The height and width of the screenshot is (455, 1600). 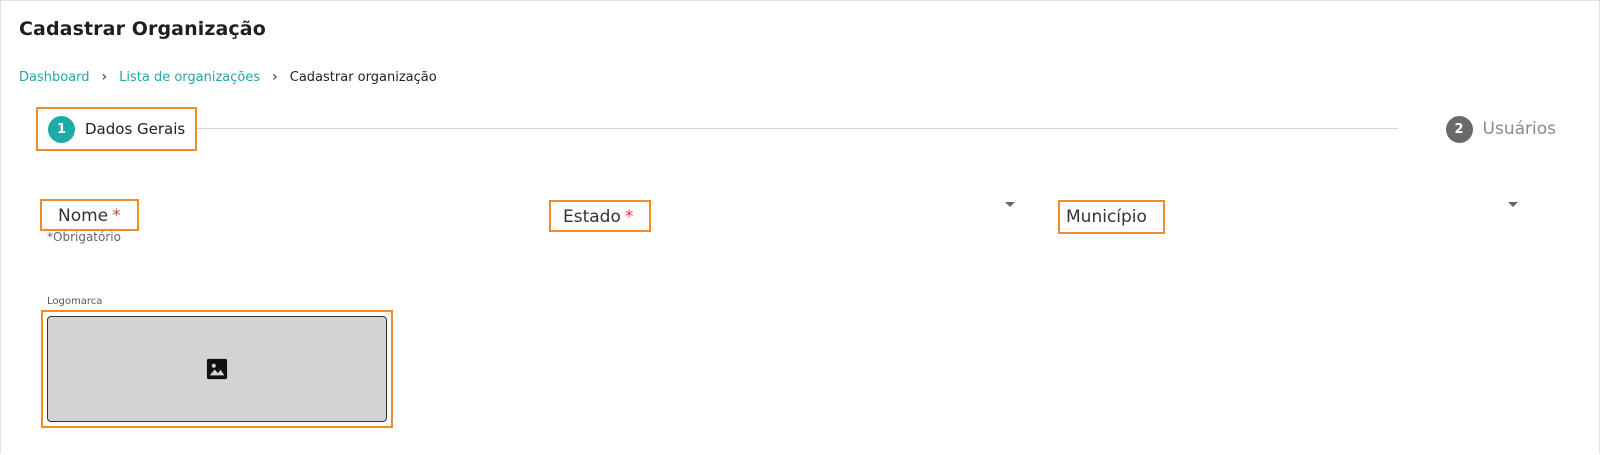 I want to click on step-number-badge: 2, so click(x=1459, y=129).